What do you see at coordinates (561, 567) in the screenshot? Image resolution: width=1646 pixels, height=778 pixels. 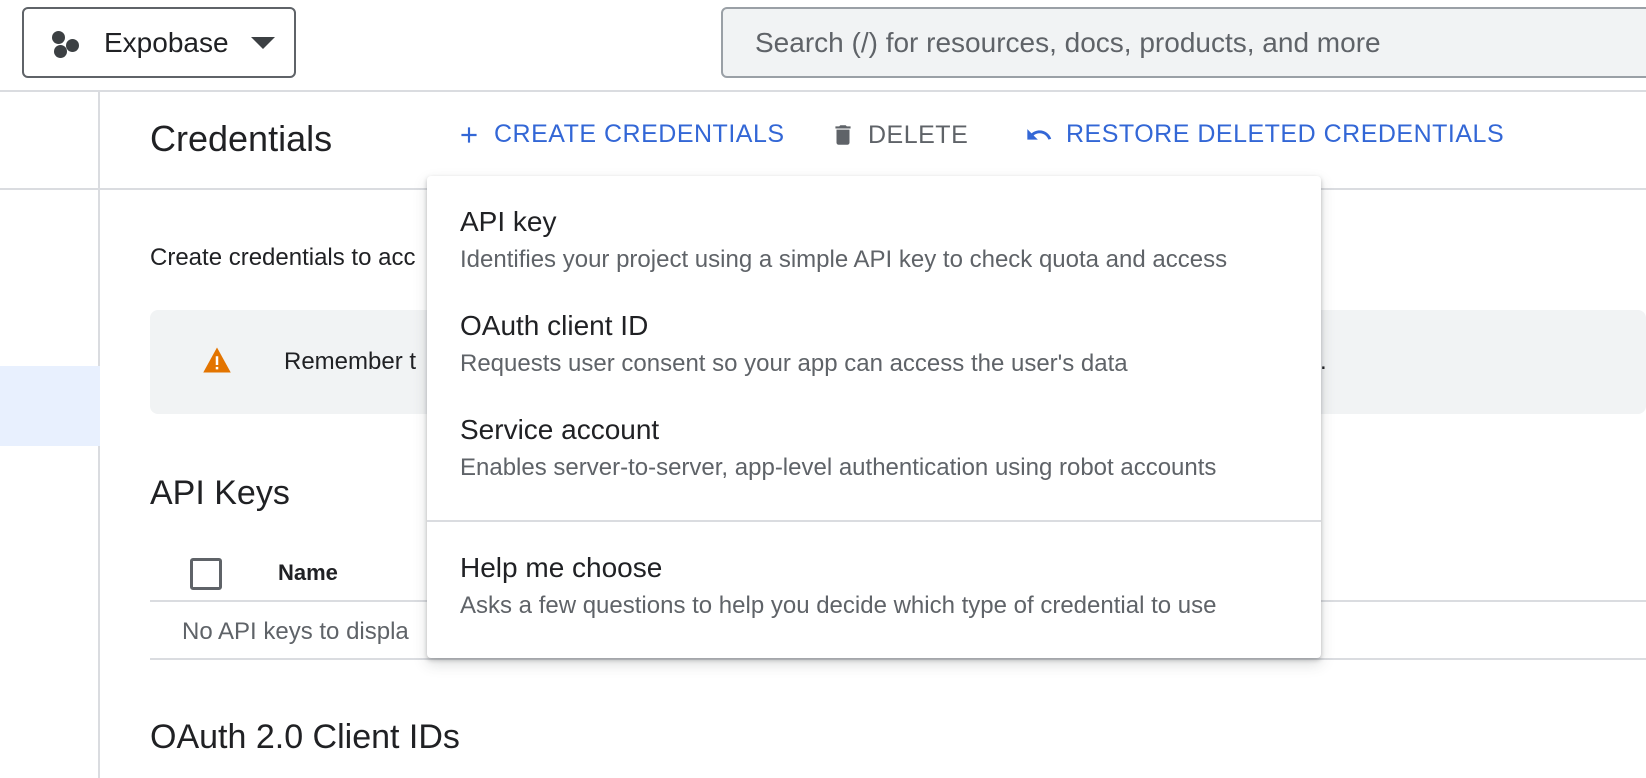 I see `menu-item-title: Help me choose` at bounding box center [561, 567].